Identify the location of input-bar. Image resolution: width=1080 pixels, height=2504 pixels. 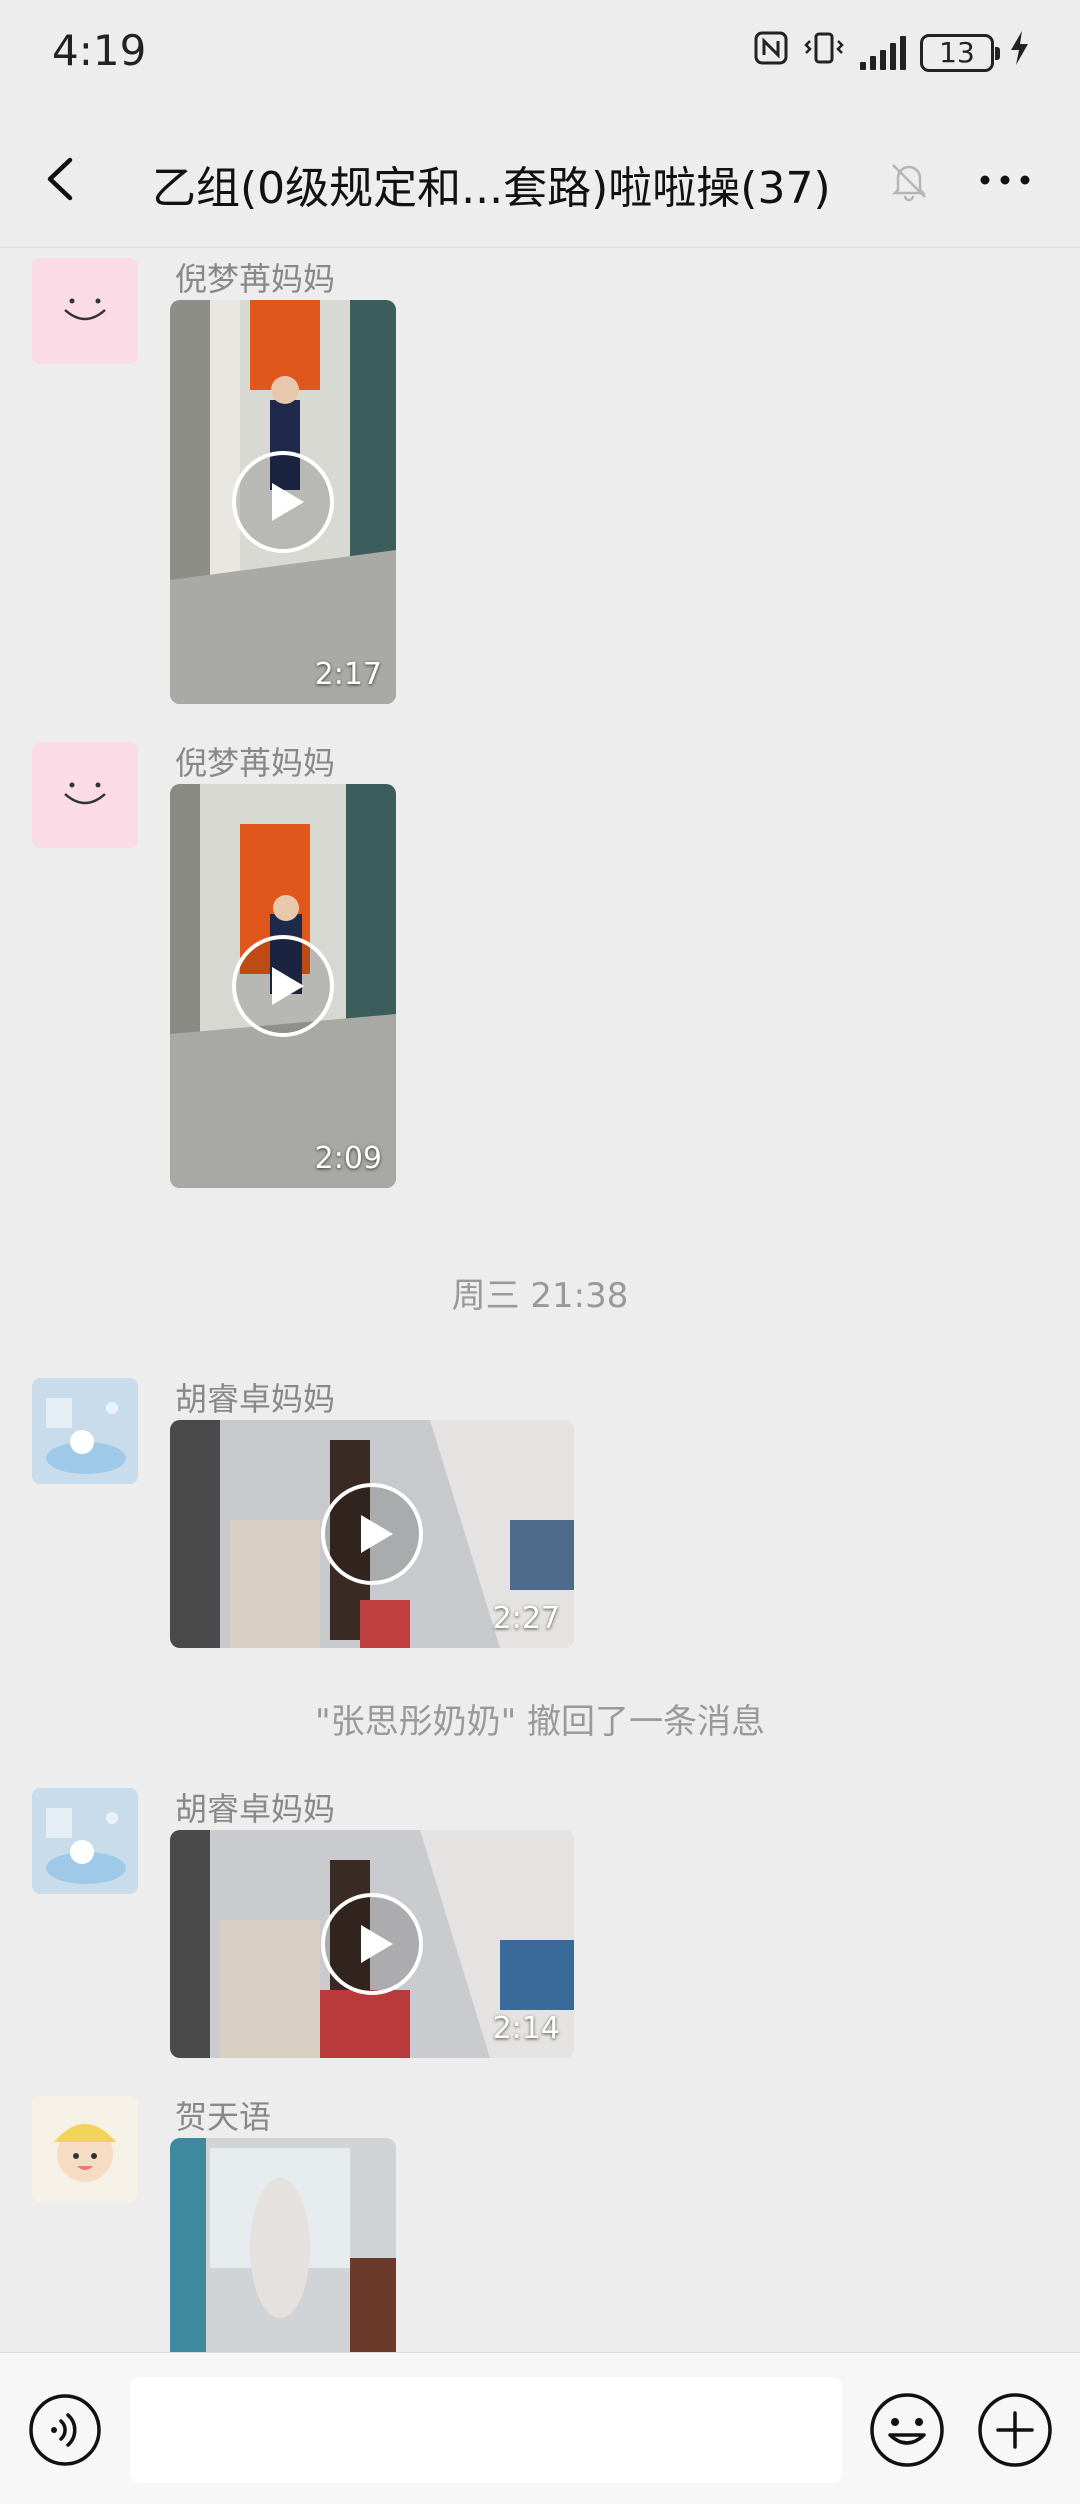
(540, 2428).